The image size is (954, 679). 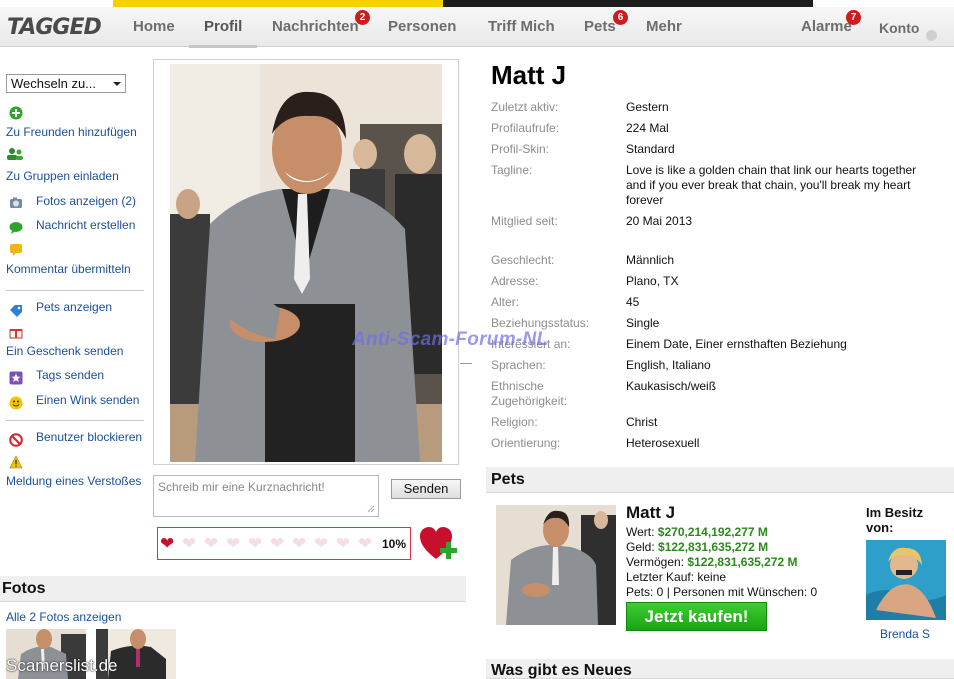 I want to click on scamerslist-watermark: Scamerslist.de, so click(x=62, y=665).